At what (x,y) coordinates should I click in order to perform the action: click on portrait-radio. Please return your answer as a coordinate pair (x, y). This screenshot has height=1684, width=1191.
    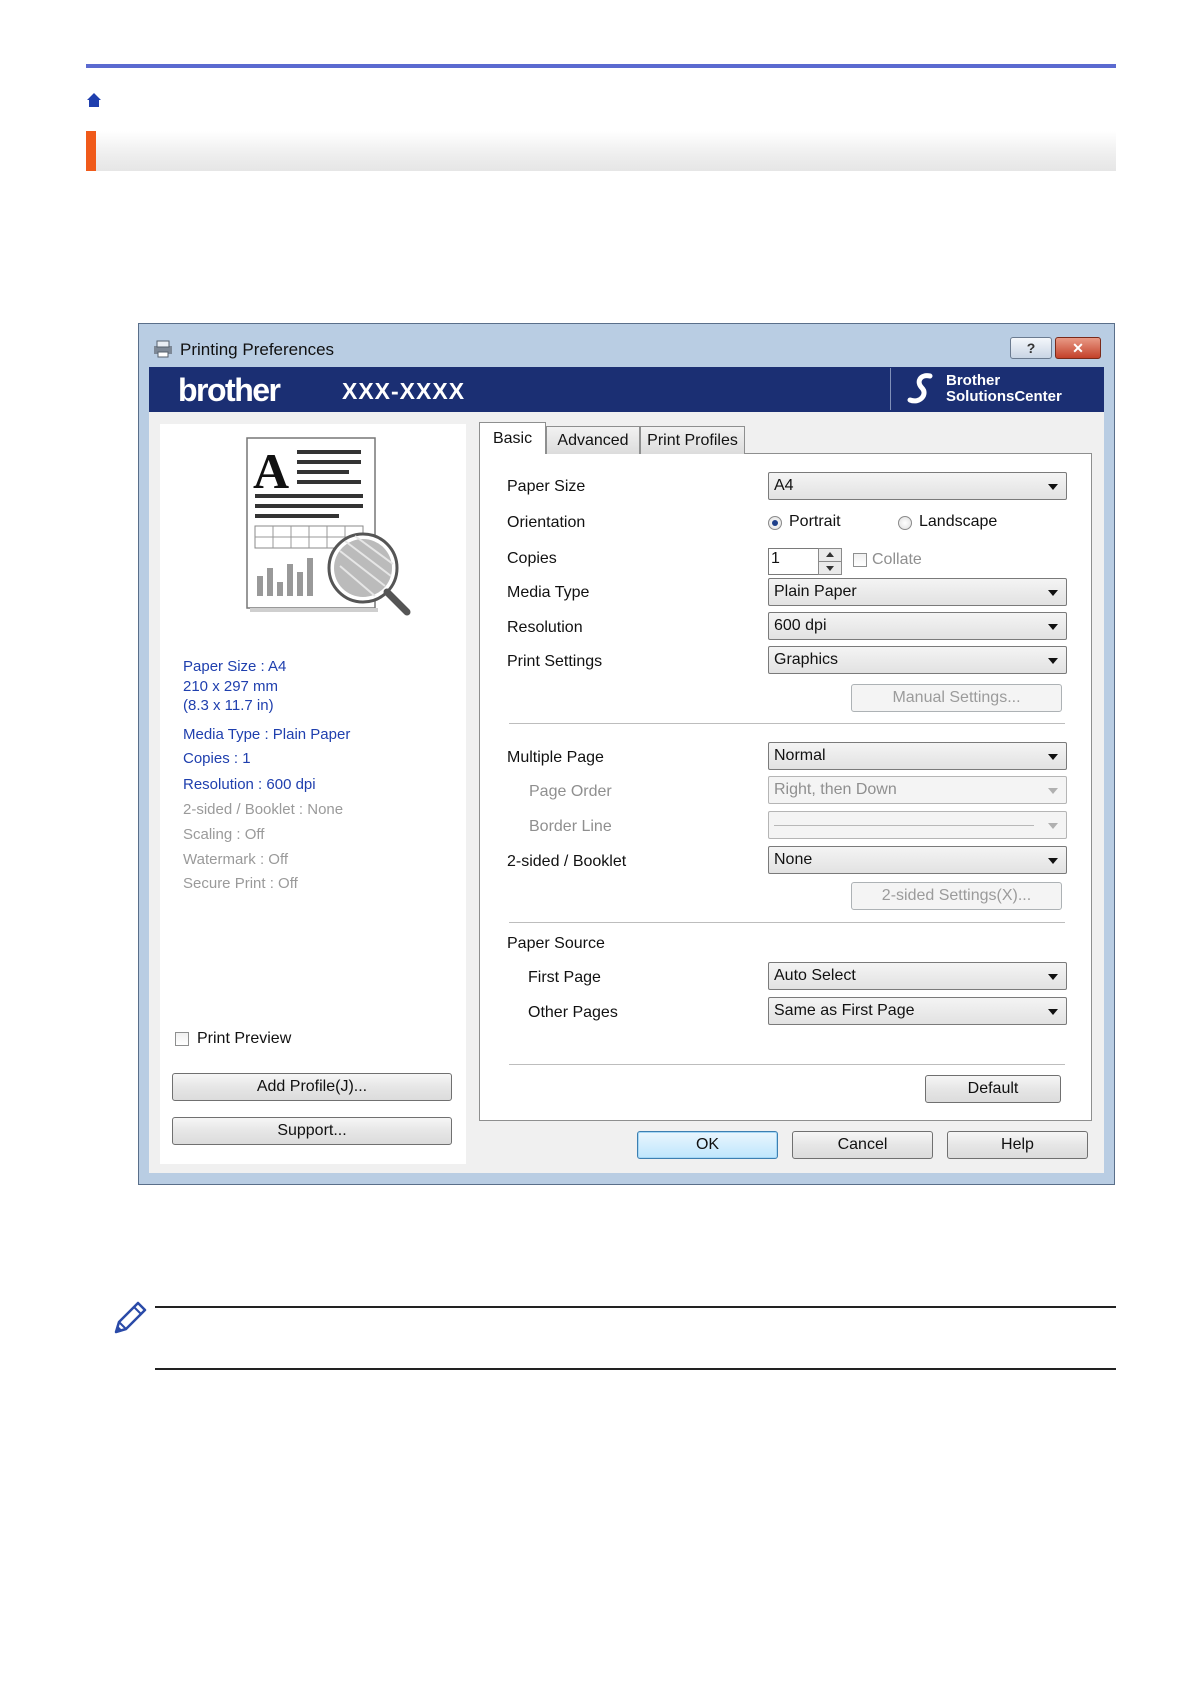
    Looking at the image, I should click on (775, 523).